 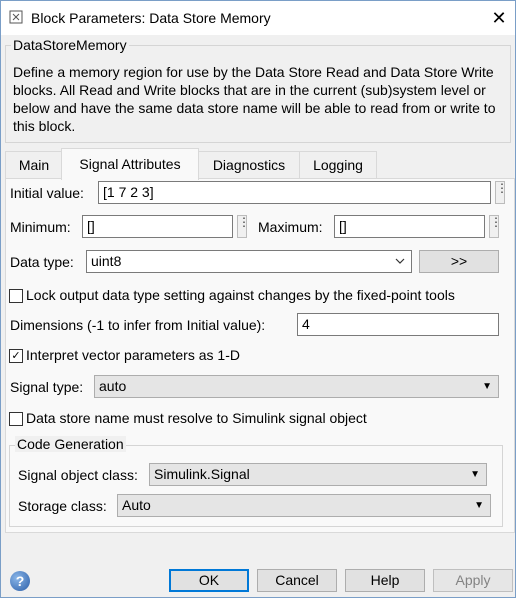 I want to click on ok-button: OK, so click(x=209, y=580).